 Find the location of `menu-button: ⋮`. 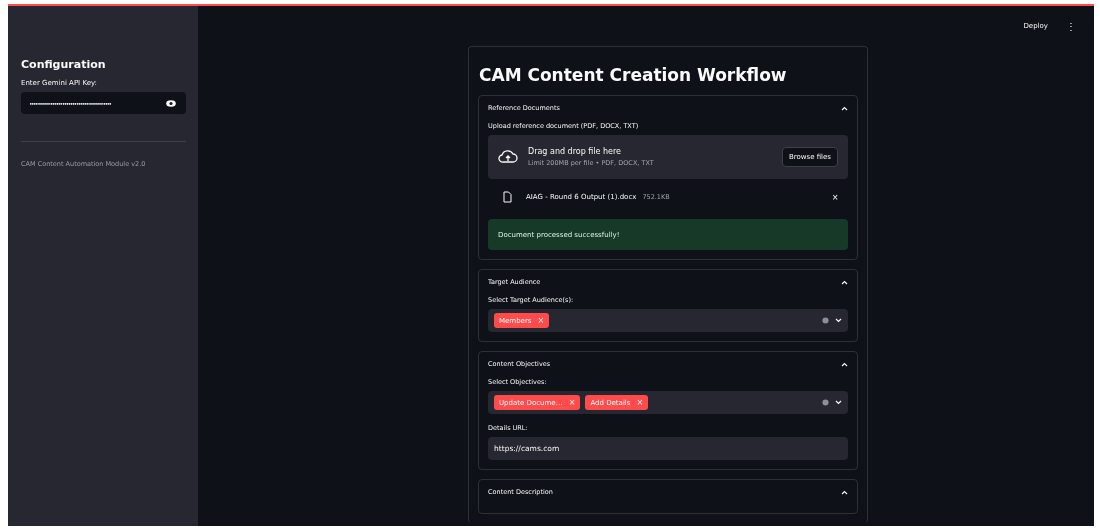

menu-button: ⋮ is located at coordinates (1071, 26).